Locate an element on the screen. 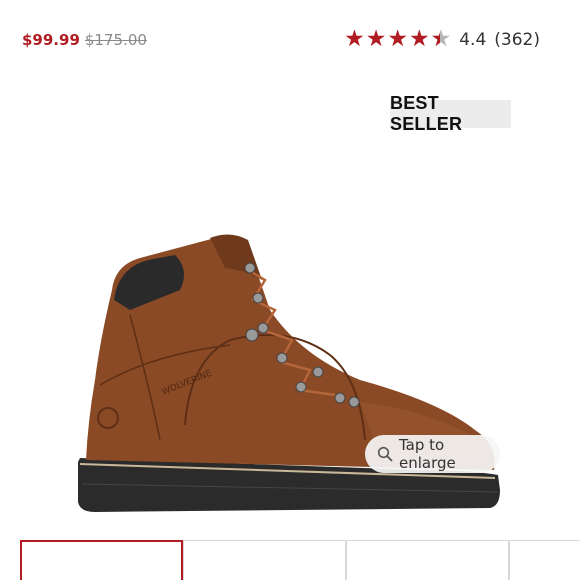 The image size is (580, 580). rating-stars: ★ ★ ★ ★ ★★ is located at coordinates (397, 39).